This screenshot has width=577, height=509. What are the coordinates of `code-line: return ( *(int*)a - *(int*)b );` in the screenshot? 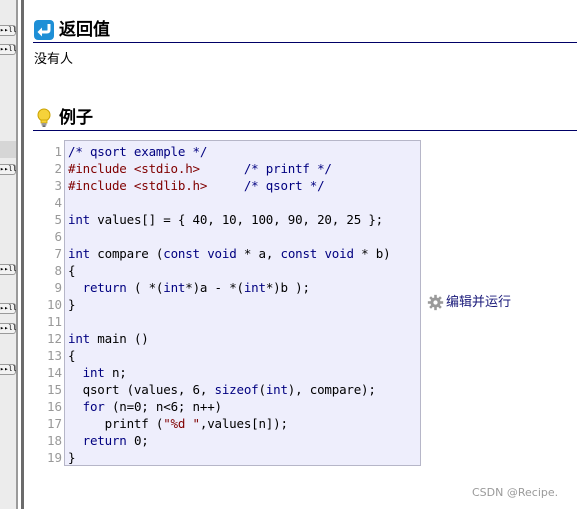 It's located at (196, 287).